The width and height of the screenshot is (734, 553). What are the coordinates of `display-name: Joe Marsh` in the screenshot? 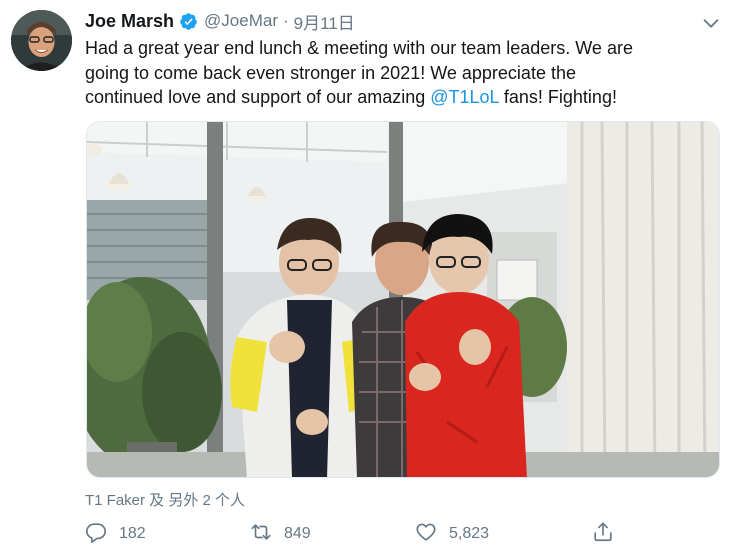 It's located at (129, 21).